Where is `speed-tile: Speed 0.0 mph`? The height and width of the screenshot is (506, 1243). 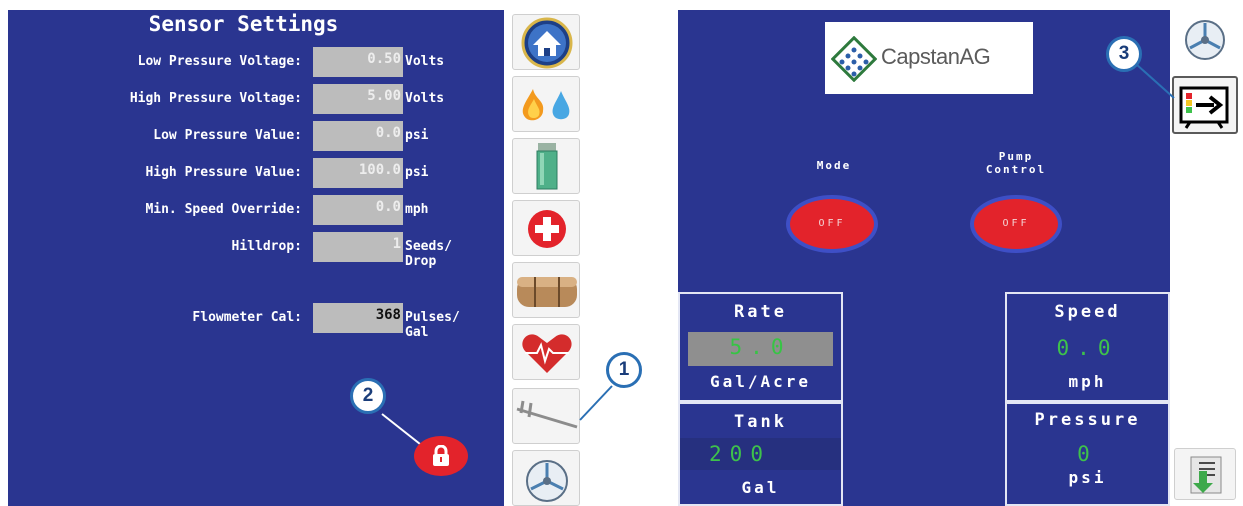
speed-tile: Speed 0.0 mph is located at coordinates (1087, 347).